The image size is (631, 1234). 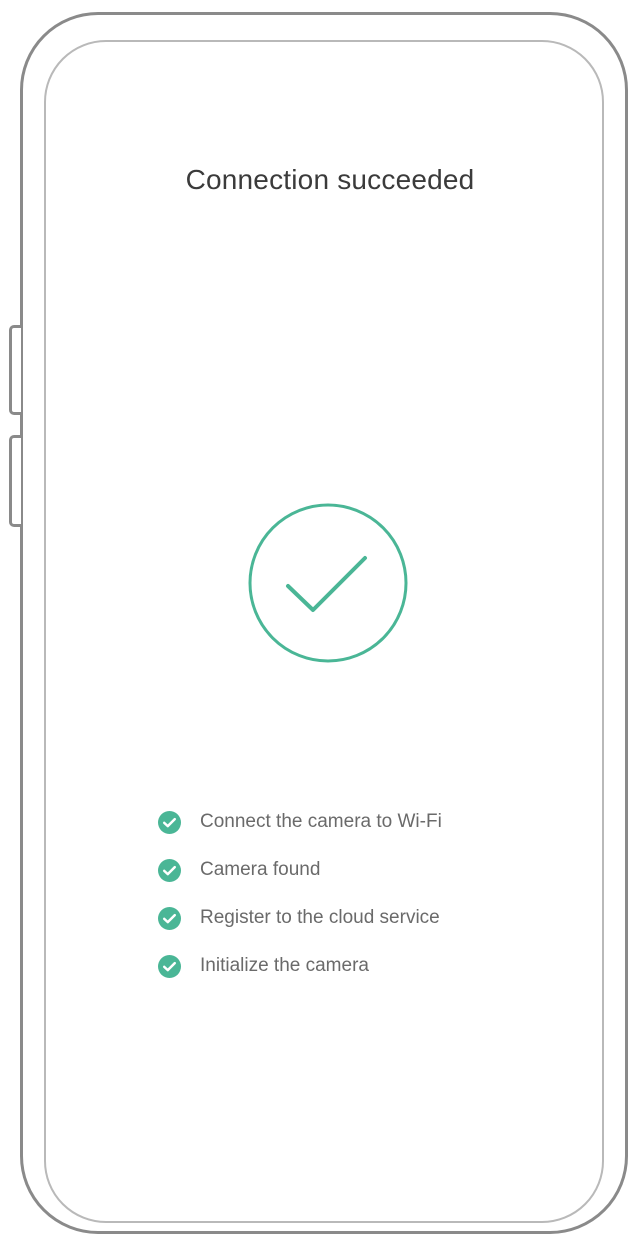 I want to click on page-title: Connection succeeded, so click(x=330, y=179).